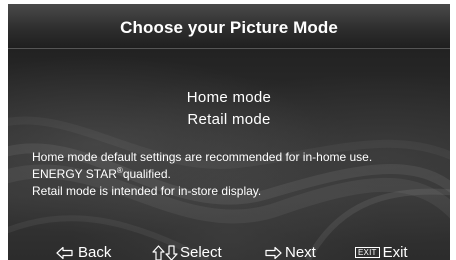 The height and width of the screenshot is (260, 456). I want to click on page-title: Choose your Picture Mode, so click(229, 27).